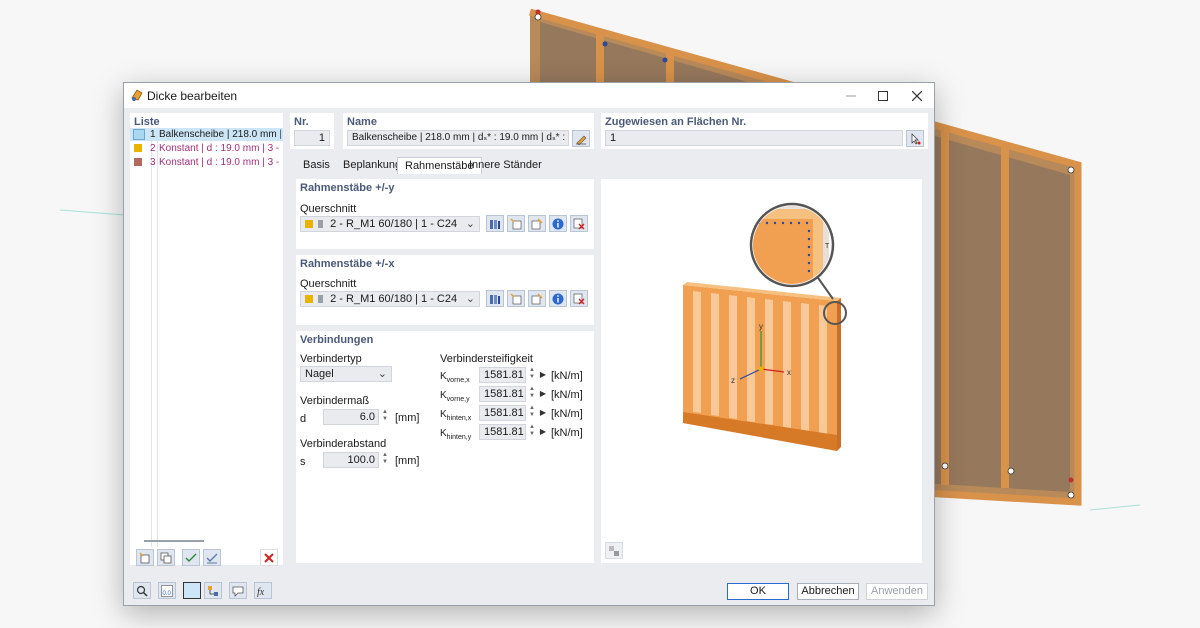  I want to click on tab-innere-staender: Innere Ständer, so click(505, 165).